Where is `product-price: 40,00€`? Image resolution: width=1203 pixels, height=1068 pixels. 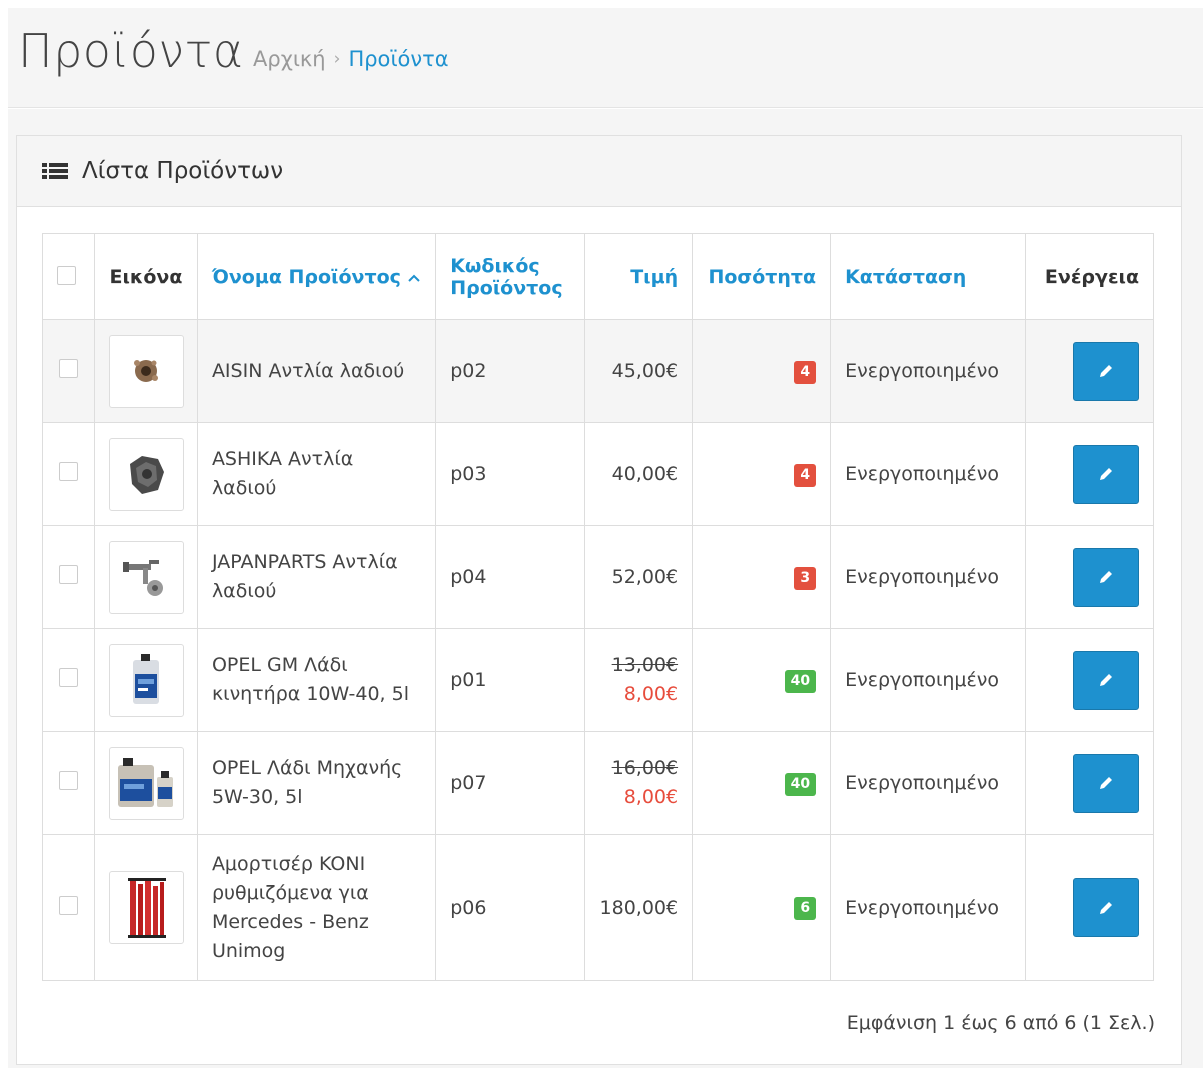
product-price: 40,00€ is located at coordinates (639, 474).